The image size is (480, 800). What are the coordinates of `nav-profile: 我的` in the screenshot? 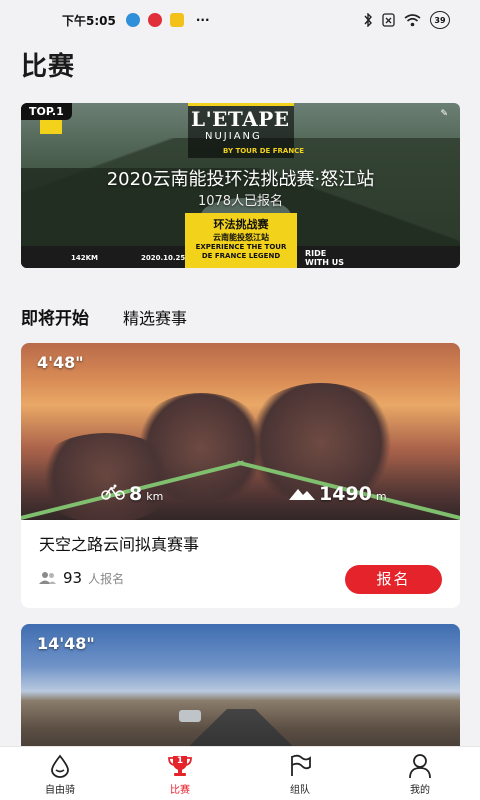 It's located at (420, 773).